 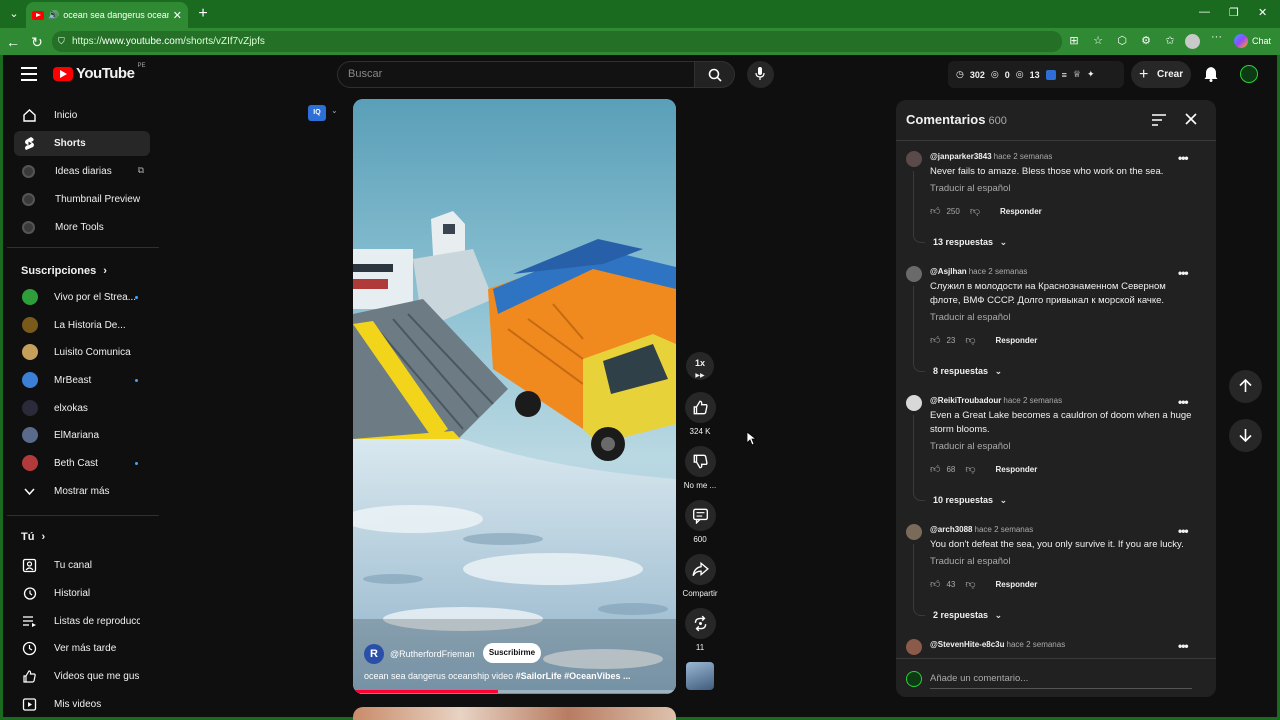 What do you see at coordinates (1245, 435) in the screenshot?
I see `next-short-button` at bounding box center [1245, 435].